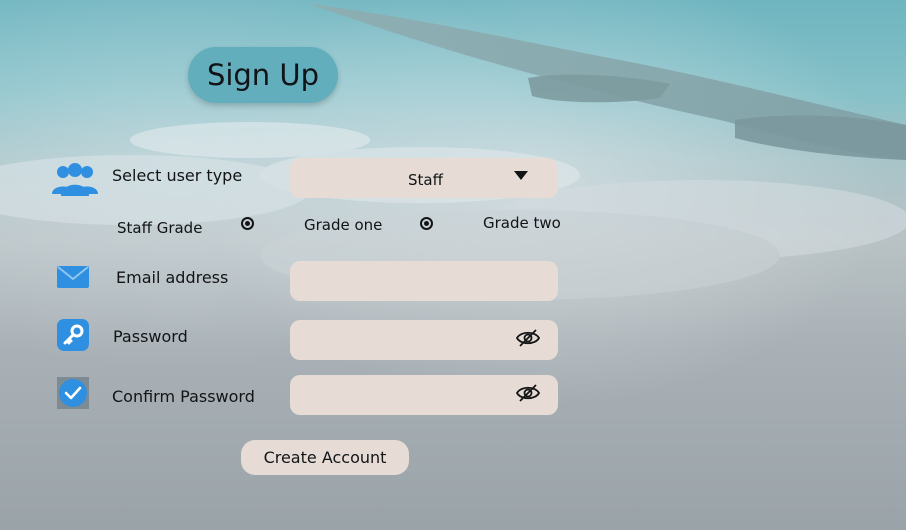  Describe the element at coordinates (424, 395) in the screenshot. I see `confirm-password-field` at that location.